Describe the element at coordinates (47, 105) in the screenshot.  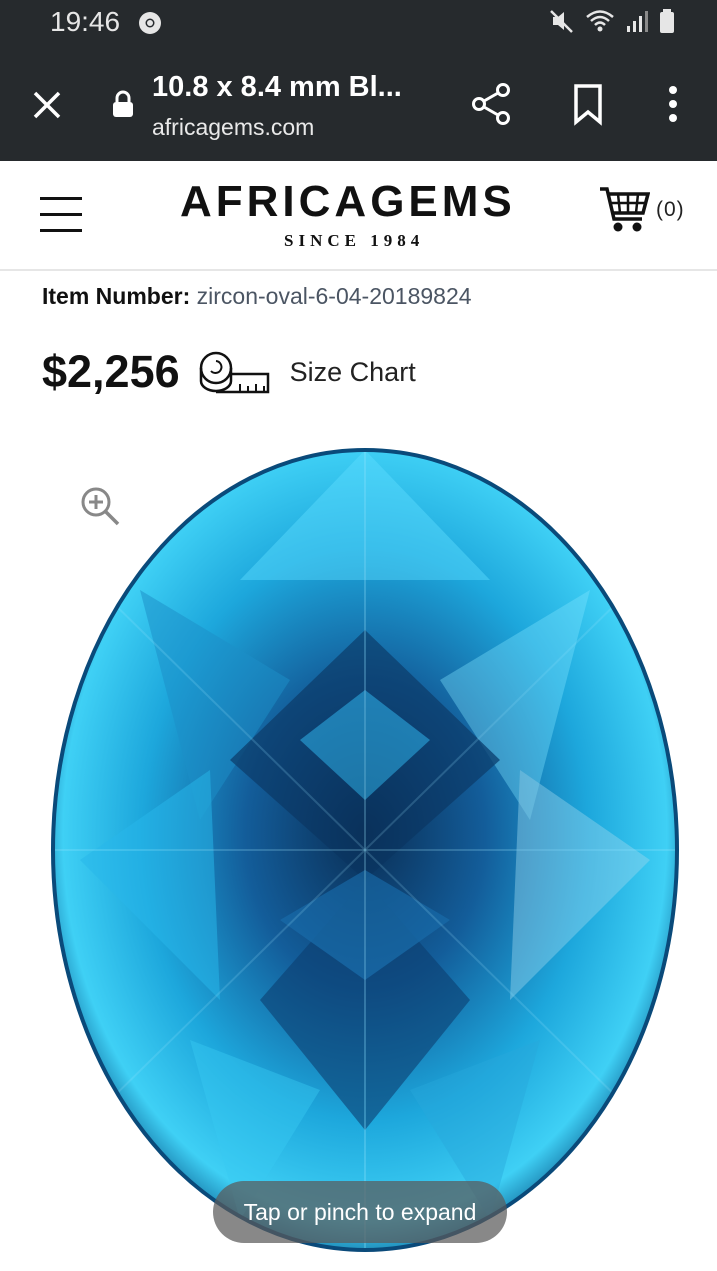
I see `close-icon` at that location.